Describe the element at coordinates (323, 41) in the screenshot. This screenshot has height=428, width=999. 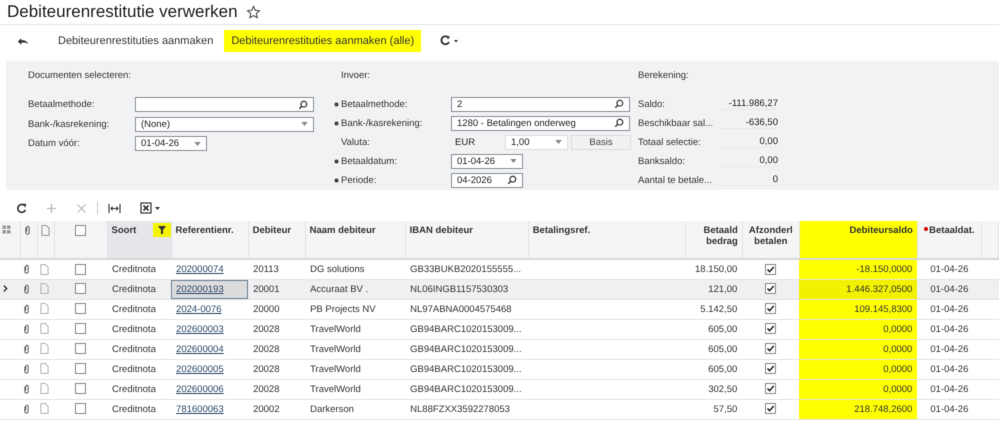
I see `action-button: Debiteurenrestituties aanmaken (alle)` at that location.